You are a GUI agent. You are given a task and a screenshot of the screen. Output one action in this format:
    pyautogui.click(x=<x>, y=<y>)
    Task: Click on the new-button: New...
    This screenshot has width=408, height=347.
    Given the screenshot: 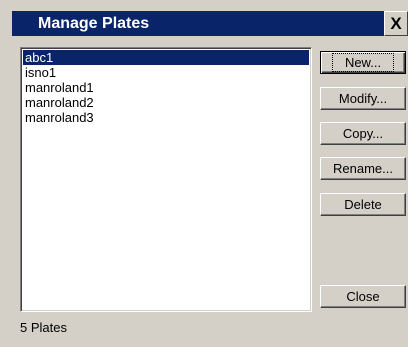 What is the action you would take?
    pyautogui.click(x=363, y=62)
    